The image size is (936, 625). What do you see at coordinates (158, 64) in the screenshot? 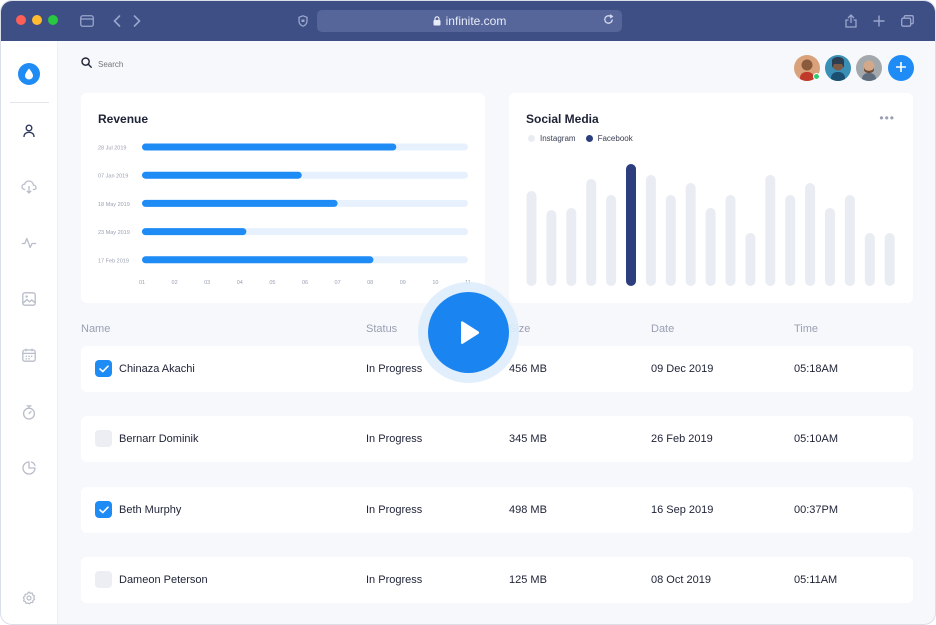
I see `search-input` at bounding box center [158, 64].